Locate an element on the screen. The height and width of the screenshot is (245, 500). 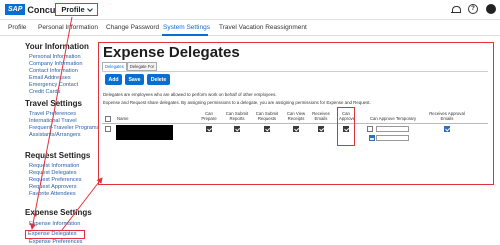
column-can-prepare: Can Prepare is located at coordinates (209, 116).